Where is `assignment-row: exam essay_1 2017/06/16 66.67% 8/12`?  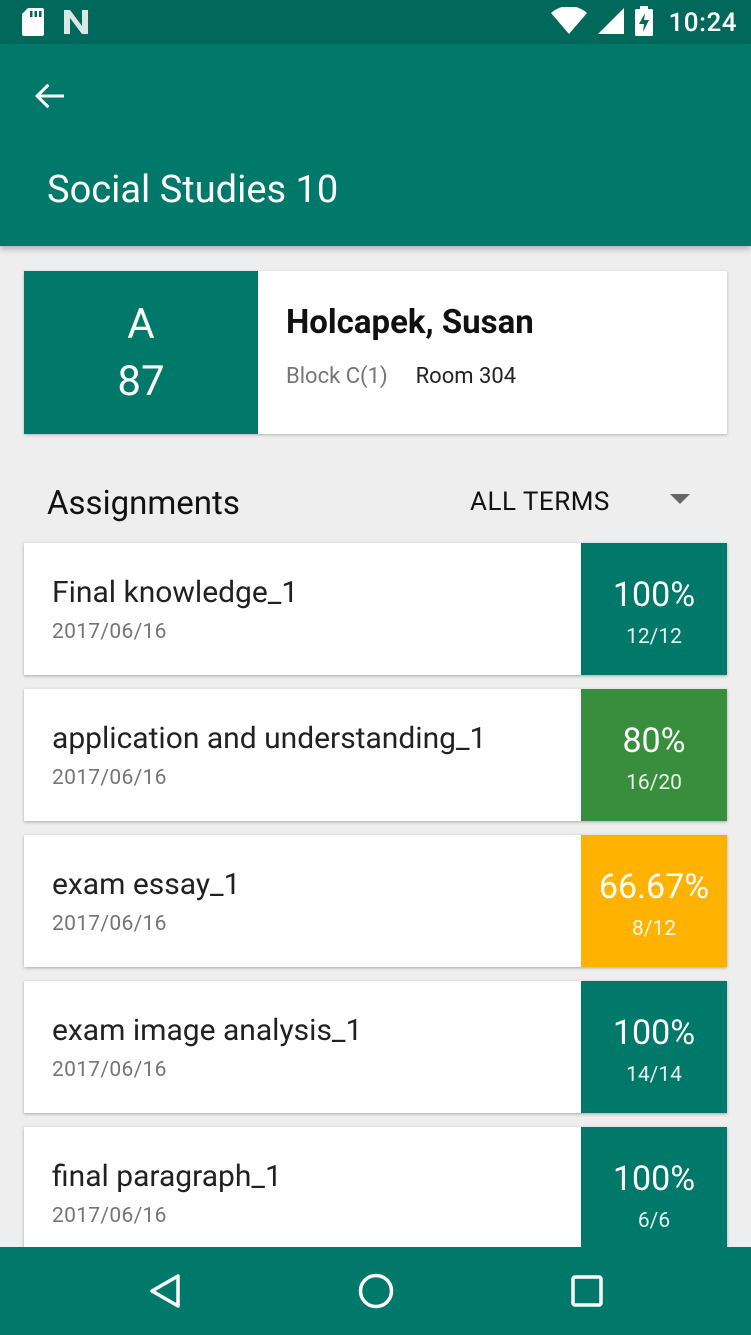
assignment-row: exam essay_1 2017/06/16 66.67% 8/12 is located at coordinates (375, 901).